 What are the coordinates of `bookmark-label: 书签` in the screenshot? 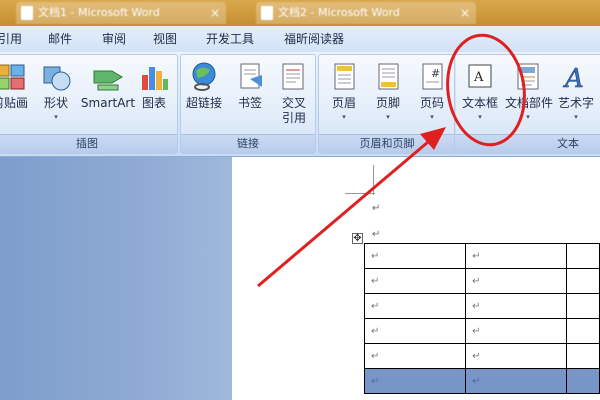 It's located at (249, 103).